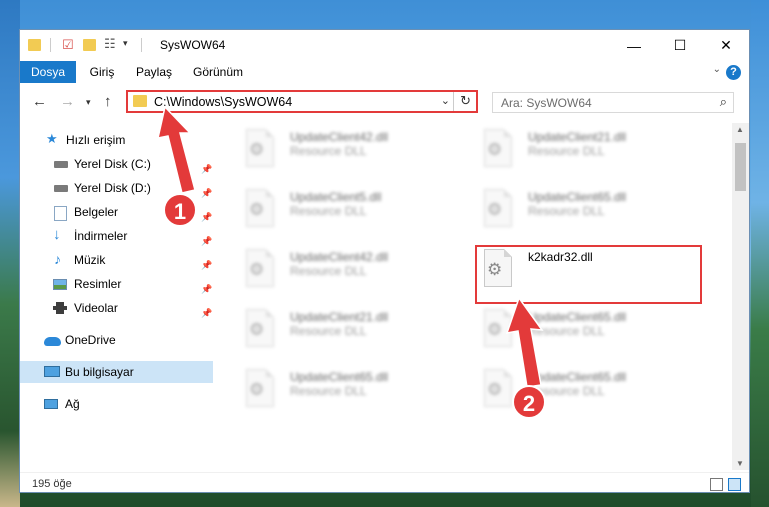  Describe the element at coordinates (546, 103) in the screenshot. I see `search-placeholder: Ara: SysWOW64` at that location.